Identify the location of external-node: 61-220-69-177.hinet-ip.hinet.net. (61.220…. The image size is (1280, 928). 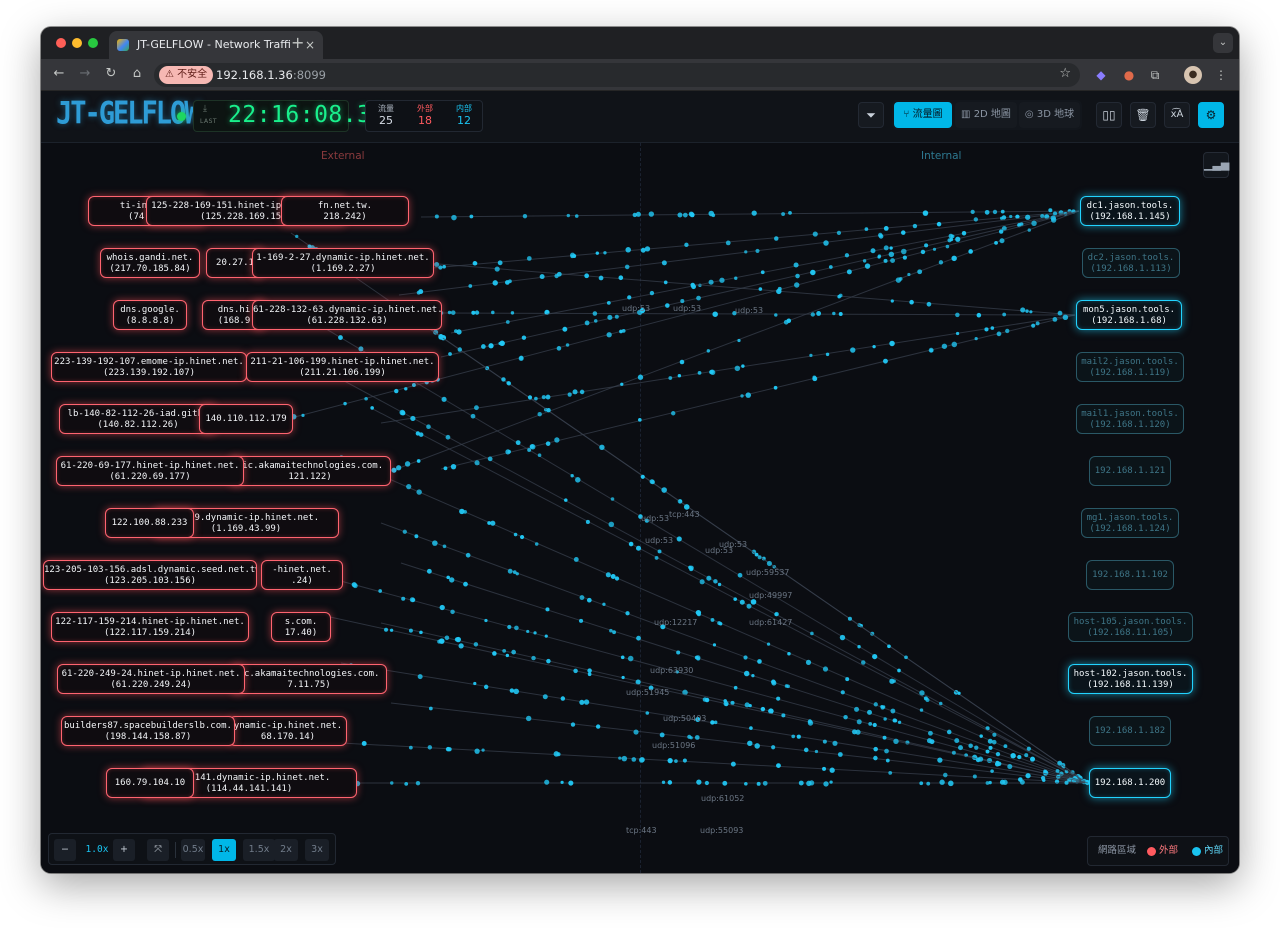
(150, 471).